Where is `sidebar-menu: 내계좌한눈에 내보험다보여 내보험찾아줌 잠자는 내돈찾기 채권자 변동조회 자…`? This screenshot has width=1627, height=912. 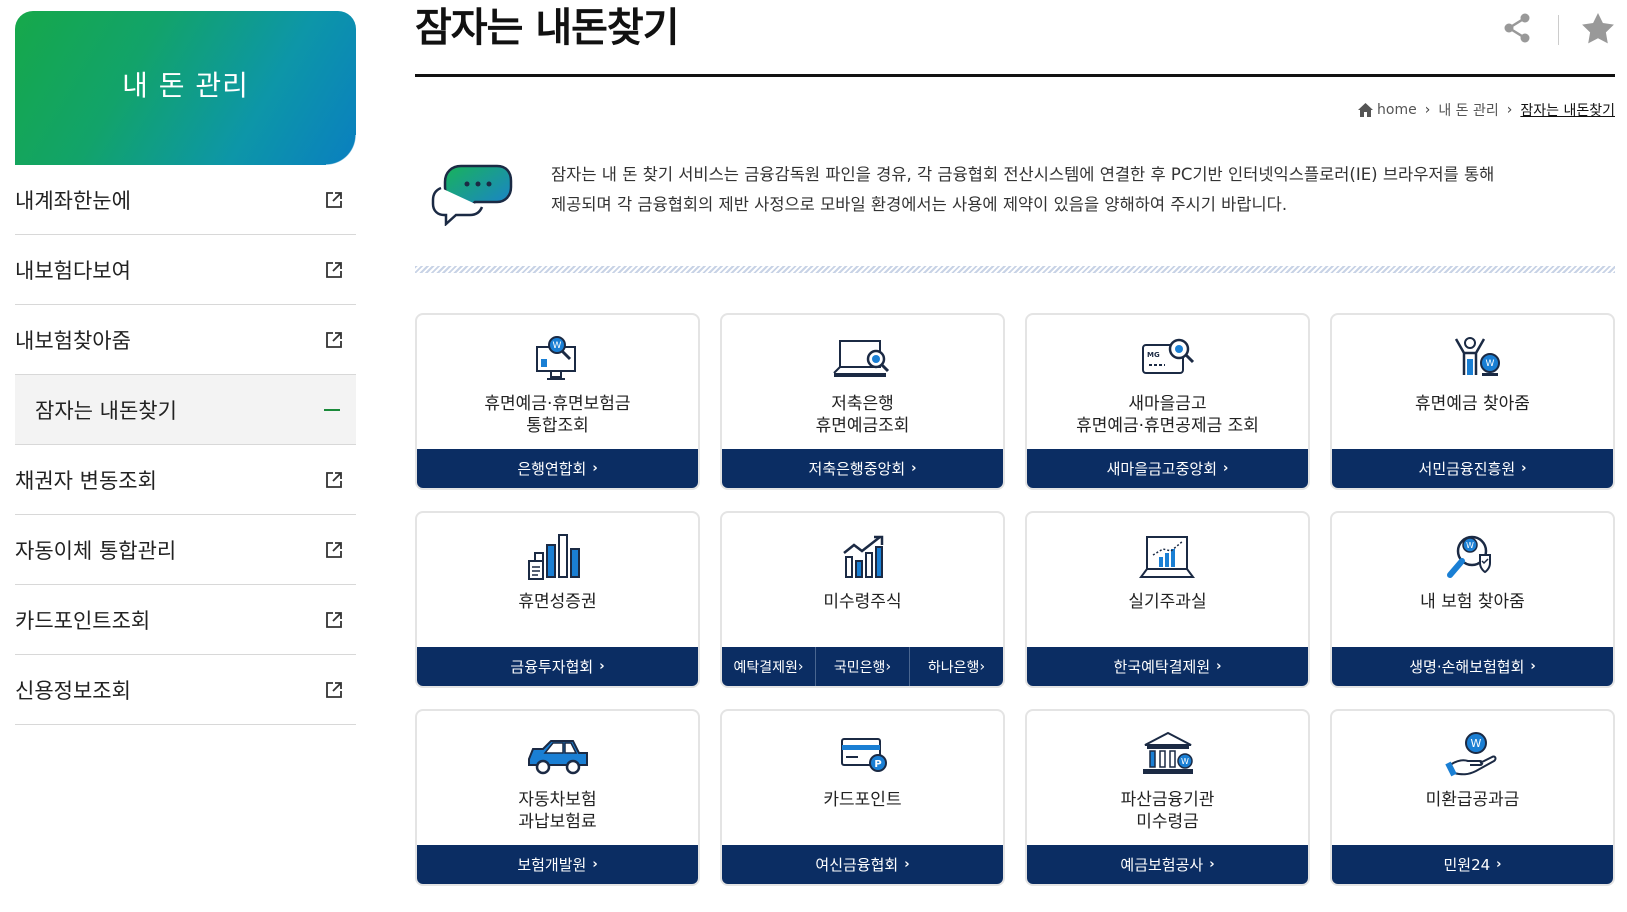
sidebar-menu: 내계좌한눈에 내보험다보여 내보험찾아줌 잠자는 내돈찾기 채권자 변동조회 자… is located at coordinates (185, 445).